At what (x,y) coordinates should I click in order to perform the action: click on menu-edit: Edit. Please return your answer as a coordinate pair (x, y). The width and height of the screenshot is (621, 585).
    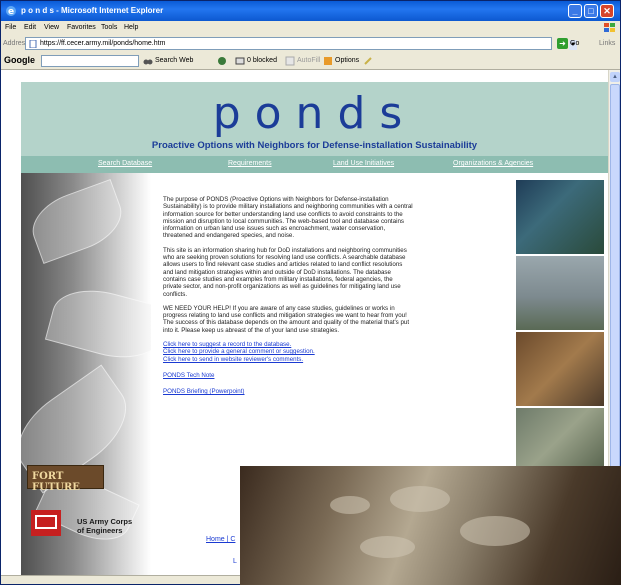
    Looking at the image, I should click on (30, 28).